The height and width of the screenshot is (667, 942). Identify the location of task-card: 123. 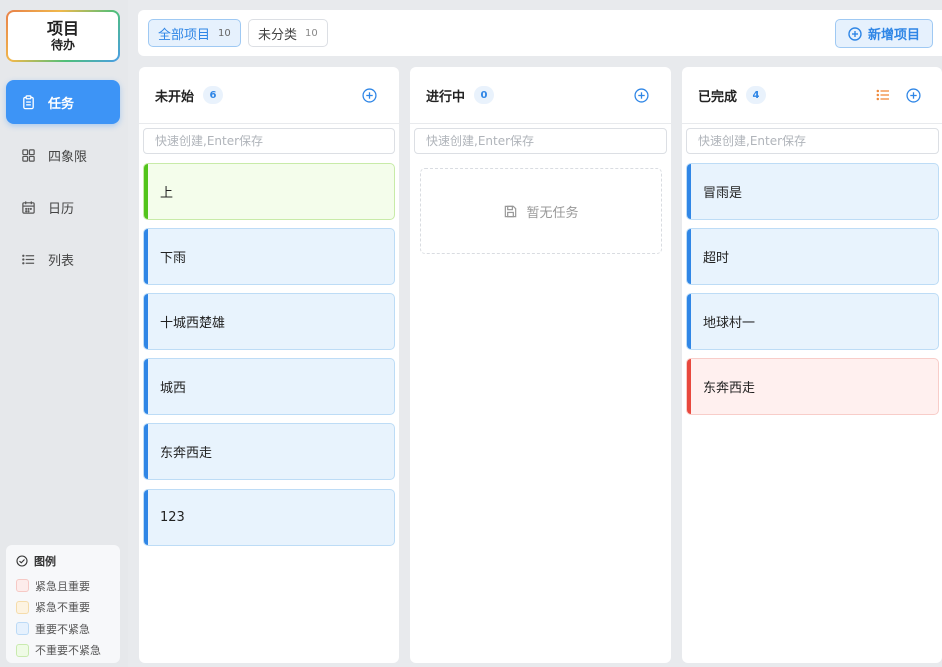
(269, 517).